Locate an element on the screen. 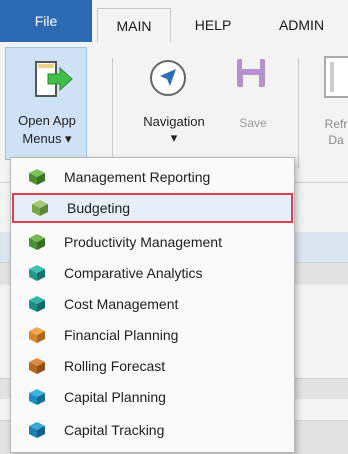  menu-item-capital-tracking: Capital Tracking is located at coordinates (152, 430).